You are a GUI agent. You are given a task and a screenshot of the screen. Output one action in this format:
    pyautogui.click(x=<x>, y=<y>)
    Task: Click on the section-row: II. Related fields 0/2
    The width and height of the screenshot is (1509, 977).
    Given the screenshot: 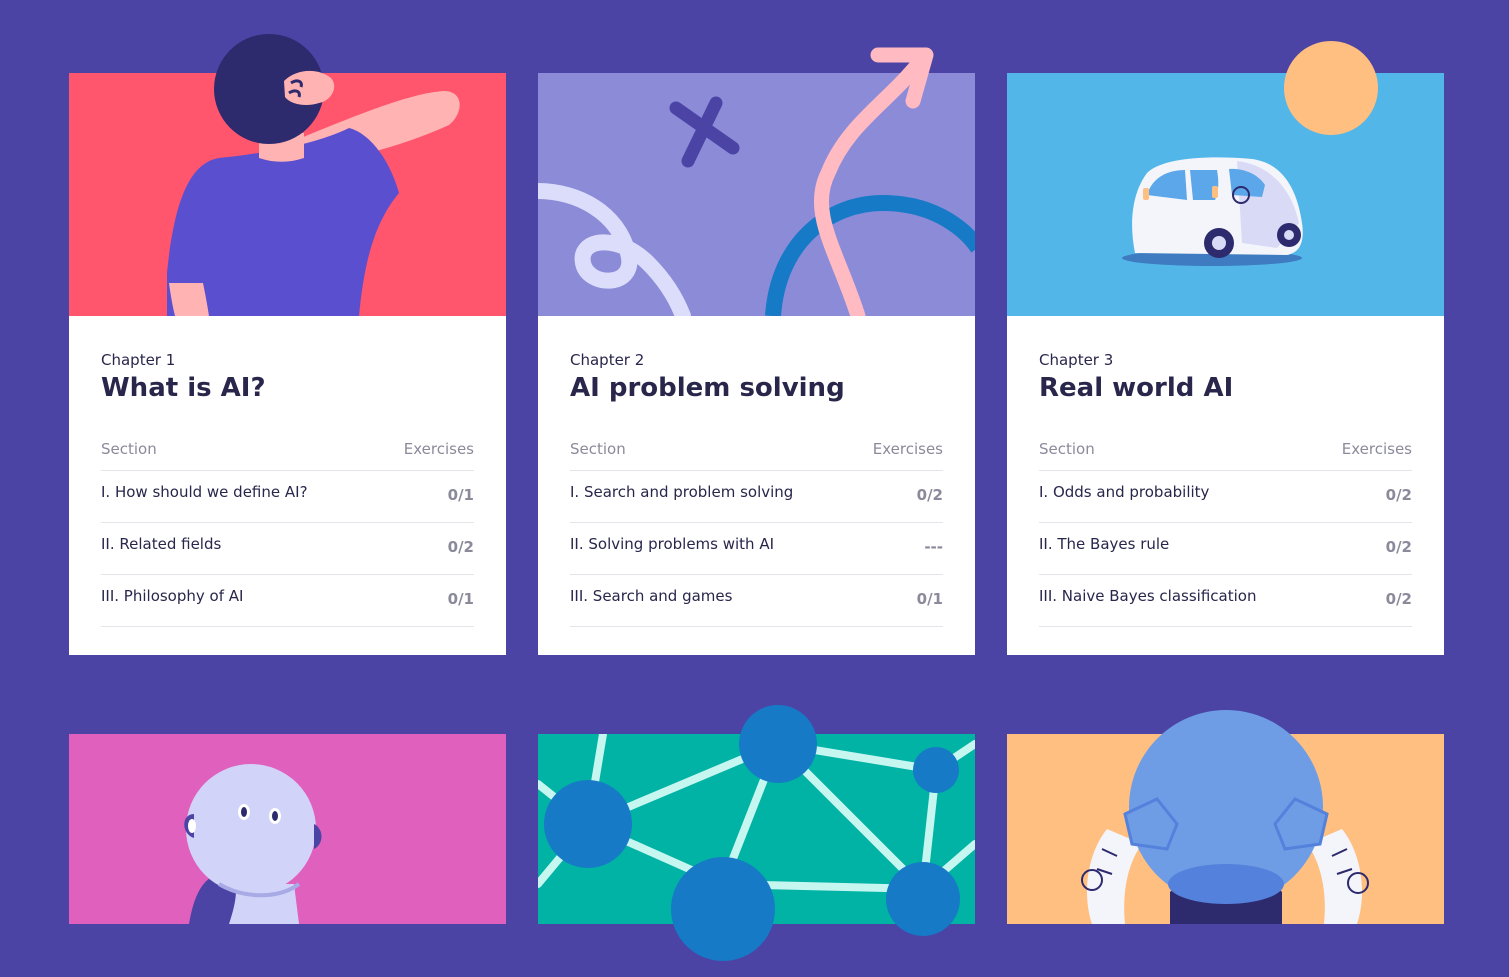 What is the action you would take?
    pyautogui.click(x=287, y=549)
    